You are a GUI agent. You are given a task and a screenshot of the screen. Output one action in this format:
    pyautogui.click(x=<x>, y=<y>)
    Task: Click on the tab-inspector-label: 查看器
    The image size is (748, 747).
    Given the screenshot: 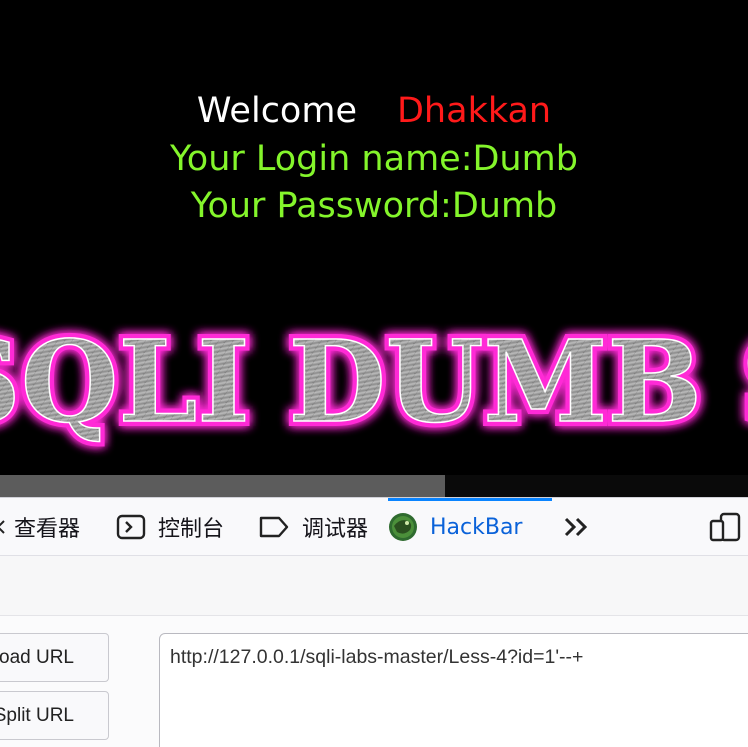 What is the action you would take?
    pyautogui.click(x=47, y=529)
    